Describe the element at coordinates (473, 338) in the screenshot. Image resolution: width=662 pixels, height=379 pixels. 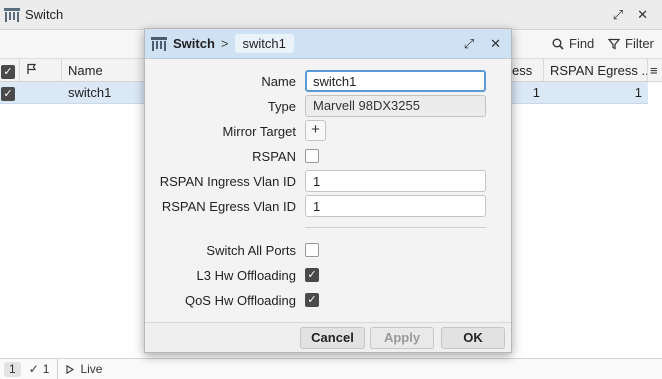
I see `ok-button: OK` at that location.